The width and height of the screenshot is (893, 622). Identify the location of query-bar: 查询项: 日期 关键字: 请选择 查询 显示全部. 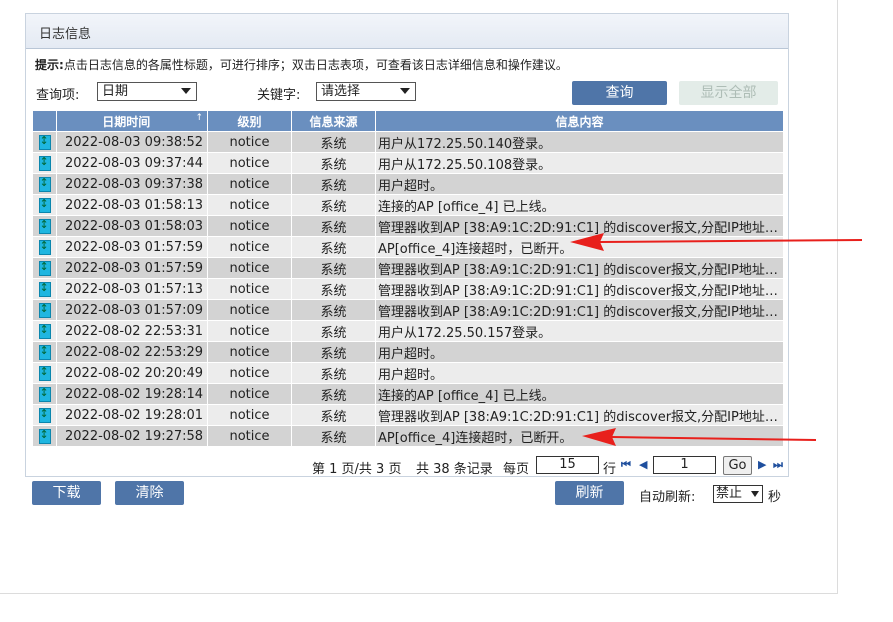
(407, 93).